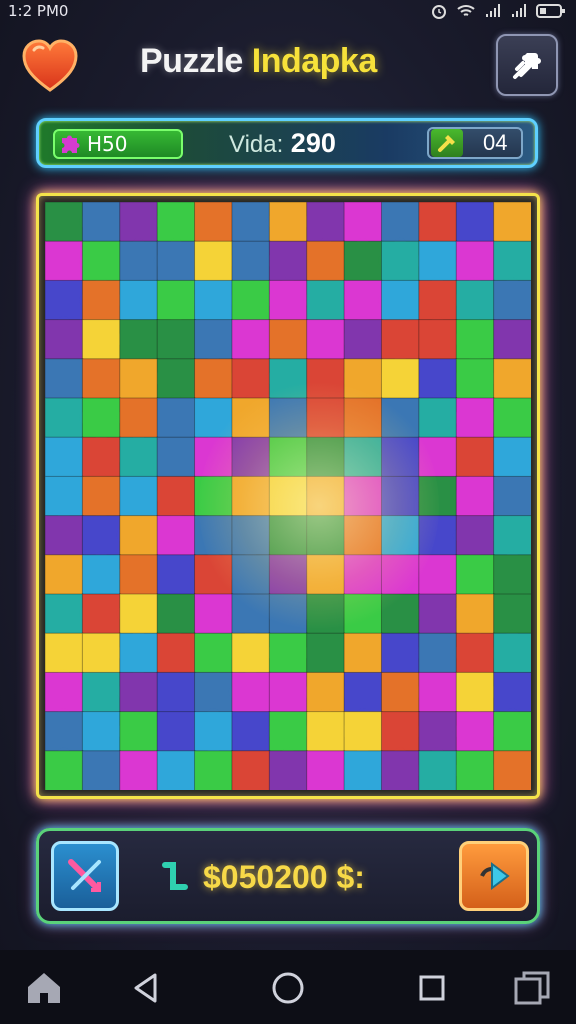 This screenshot has width=576, height=1024. I want to click on arrow-right-icon, so click(495, 876).